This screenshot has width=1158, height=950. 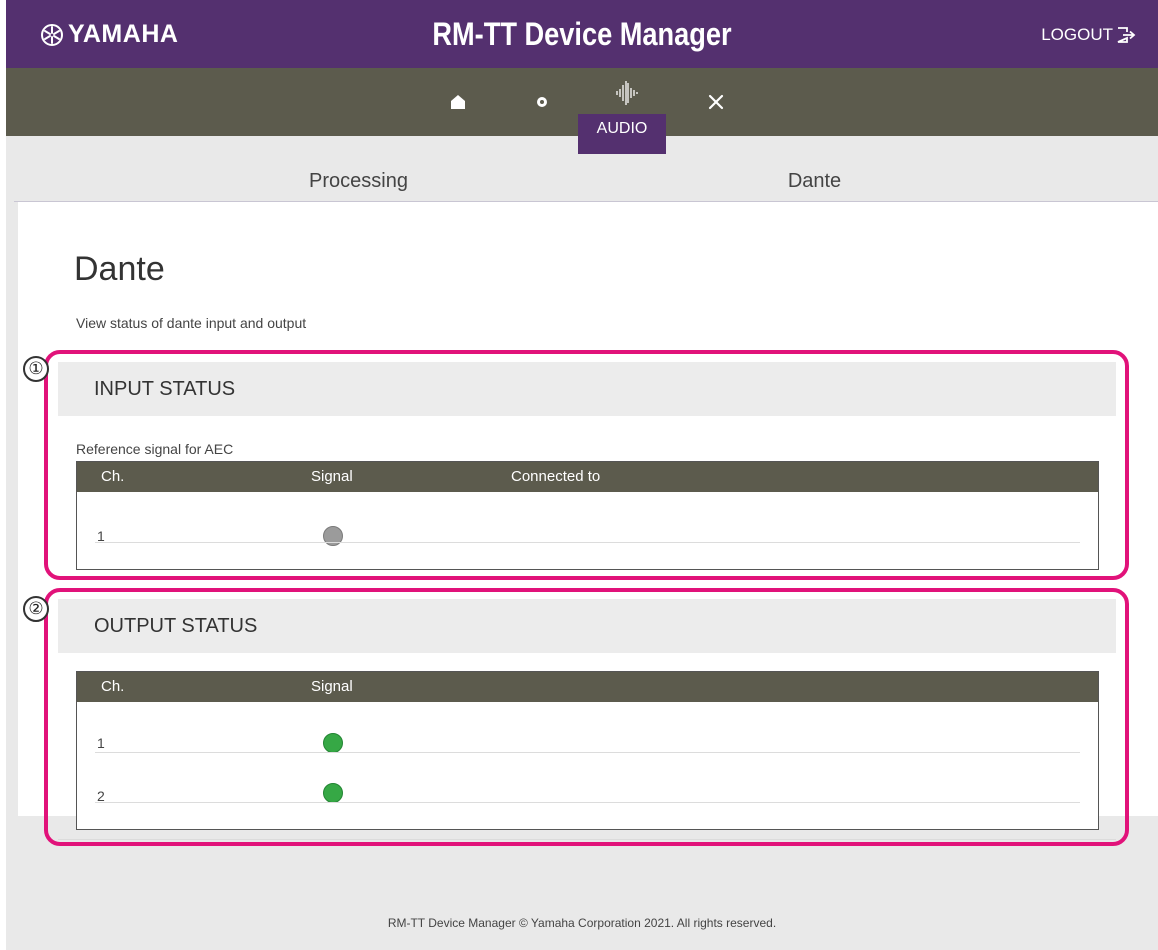 I want to click on logout-label: LOGOUT, so click(x=1077, y=34).